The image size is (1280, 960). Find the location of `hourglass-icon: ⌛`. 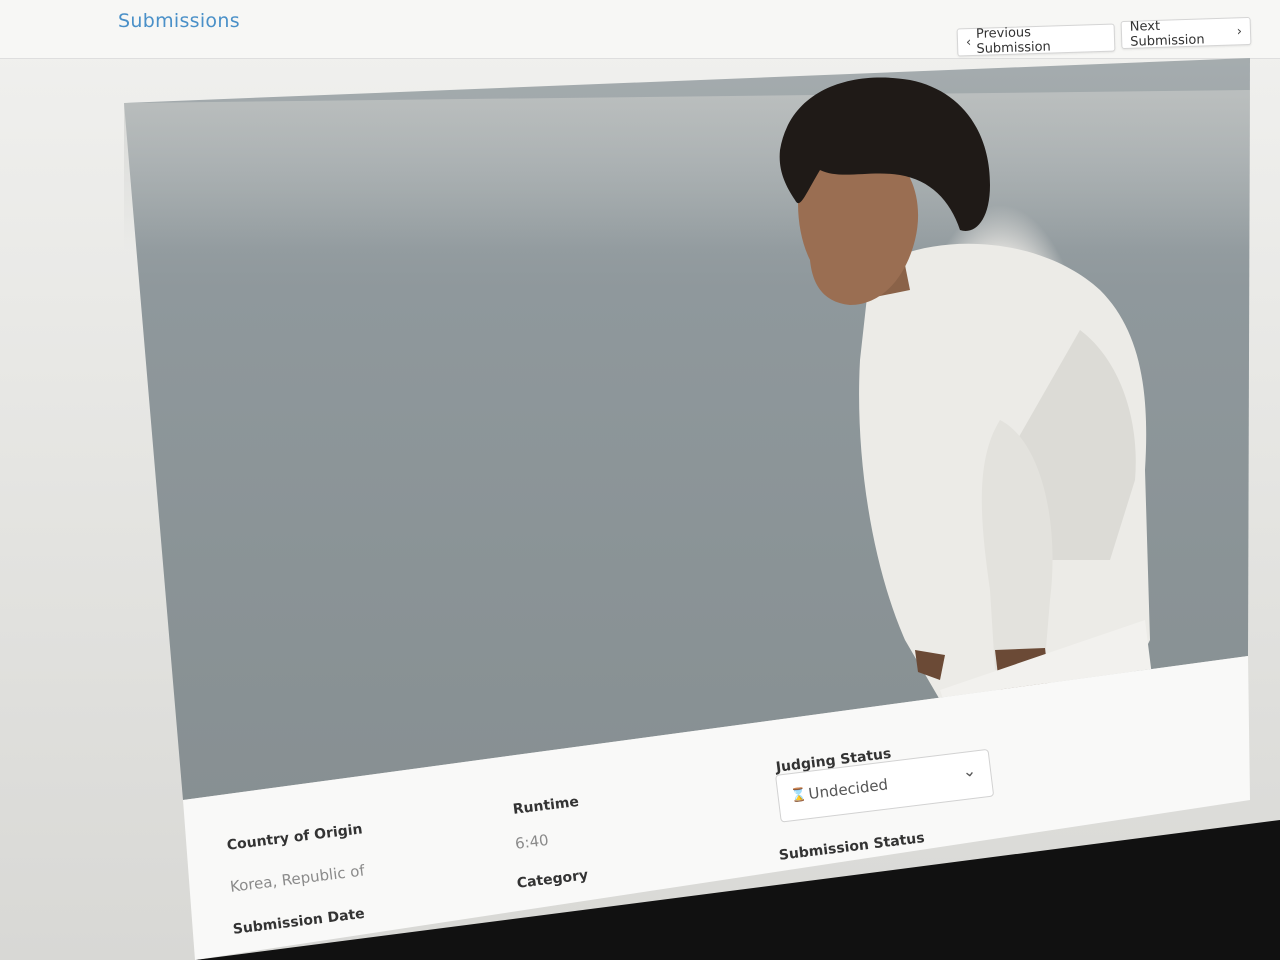

hourglass-icon: ⌛ is located at coordinates (798, 796).